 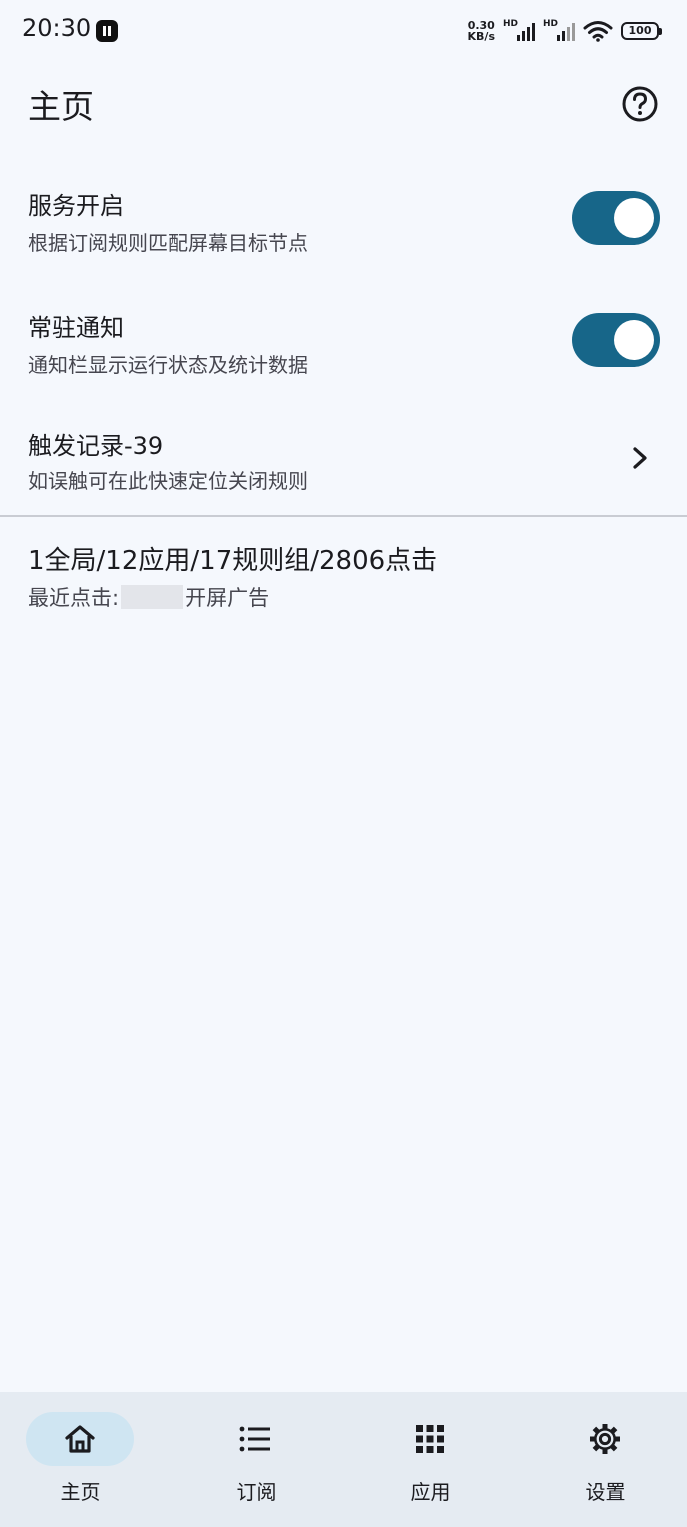 I want to click on redacted-app-name, so click(x=152, y=597).